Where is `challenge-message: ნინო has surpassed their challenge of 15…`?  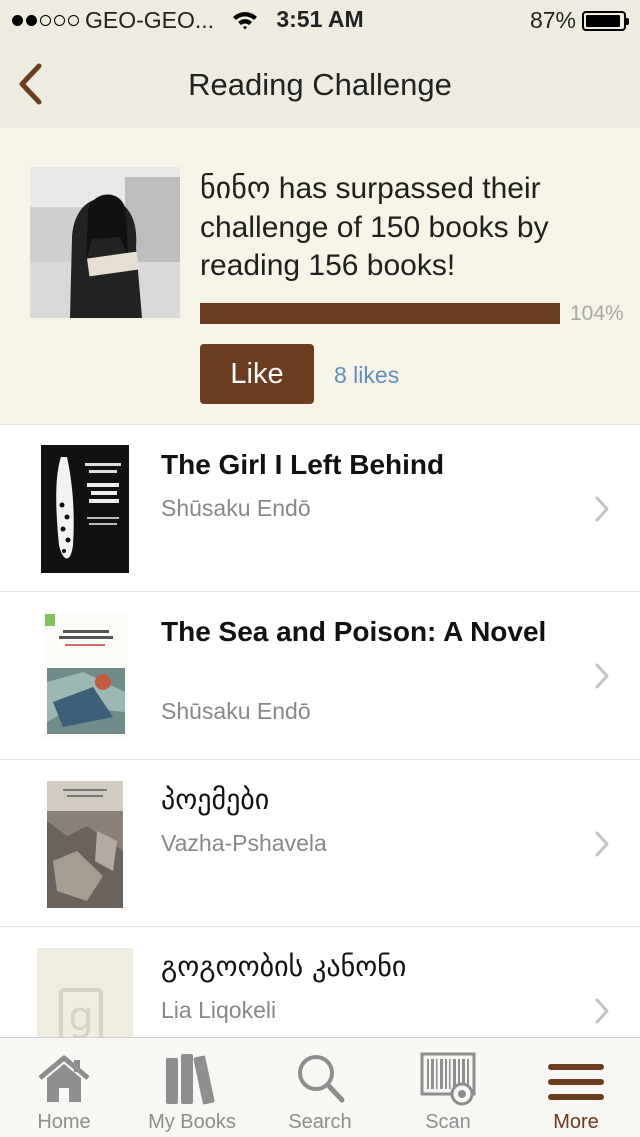 challenge-message: ნინო has surpassed their challenge of 15… is located at coordinates (374, 227).